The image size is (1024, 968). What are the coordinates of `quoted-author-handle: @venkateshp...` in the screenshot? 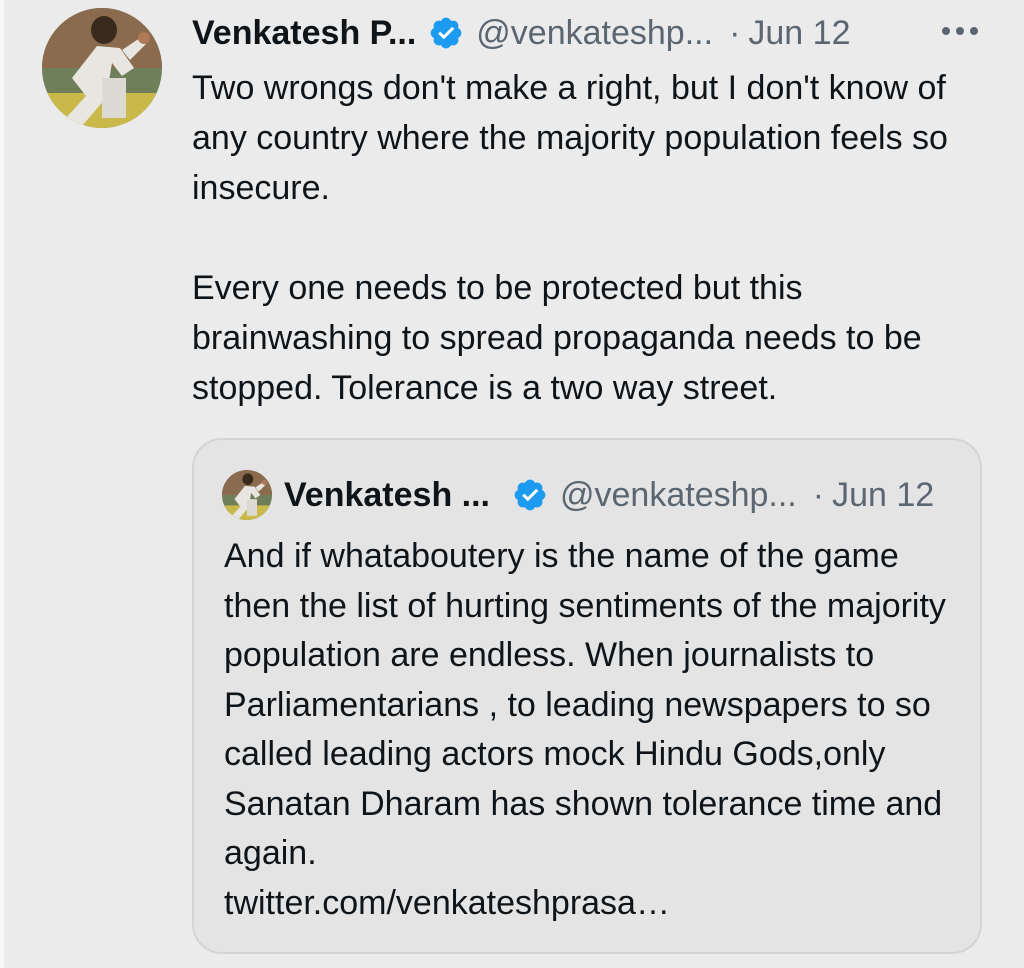 It's located at (678, 495).